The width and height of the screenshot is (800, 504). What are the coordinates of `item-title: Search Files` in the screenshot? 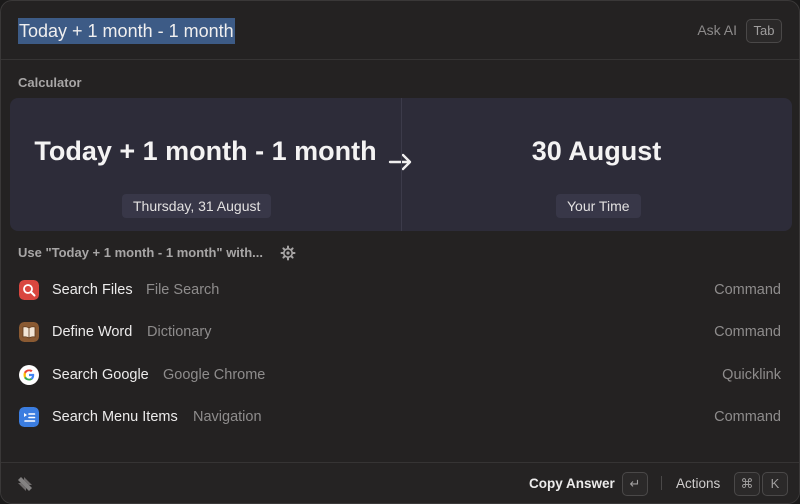 It's located at (92, 290).